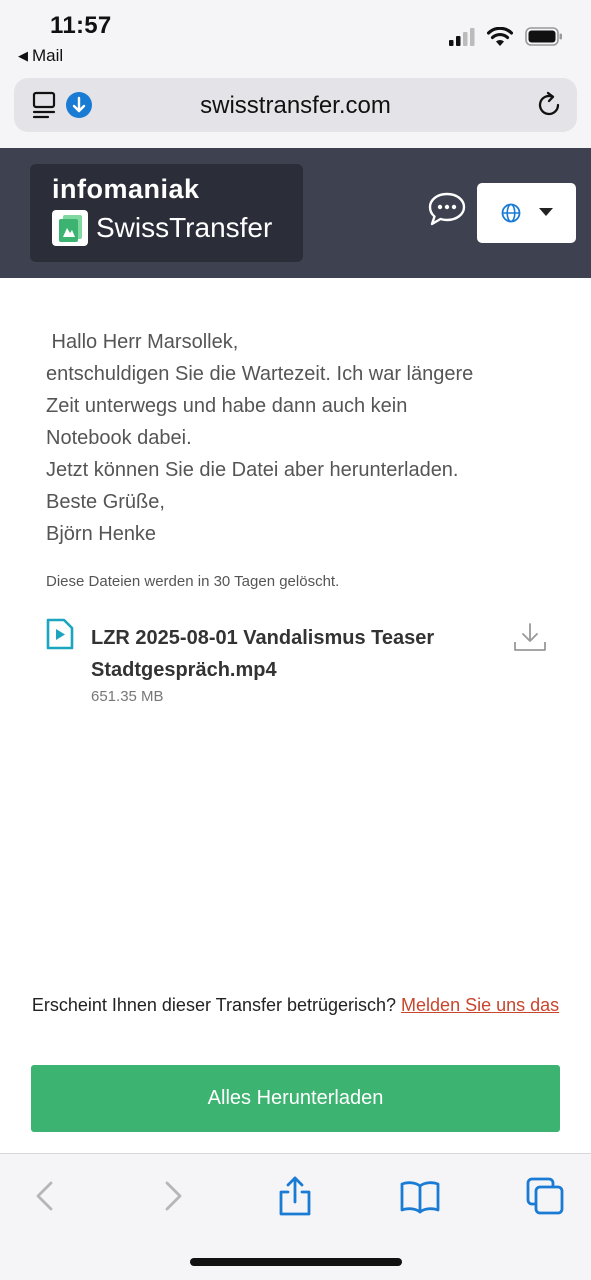 The image size is (591, 1280). I want to click on signal-icon, so click(462, 36).